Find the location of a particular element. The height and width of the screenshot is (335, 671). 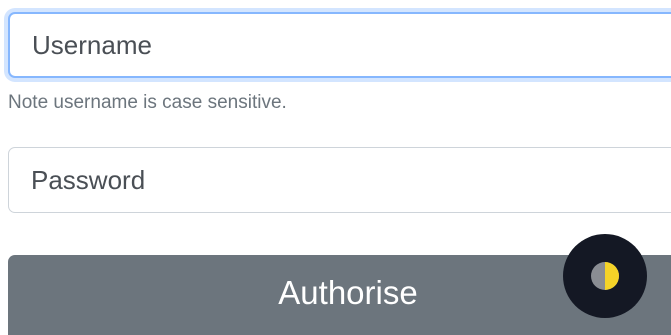

theme-toggle-button is located at coordinates (605, 276).